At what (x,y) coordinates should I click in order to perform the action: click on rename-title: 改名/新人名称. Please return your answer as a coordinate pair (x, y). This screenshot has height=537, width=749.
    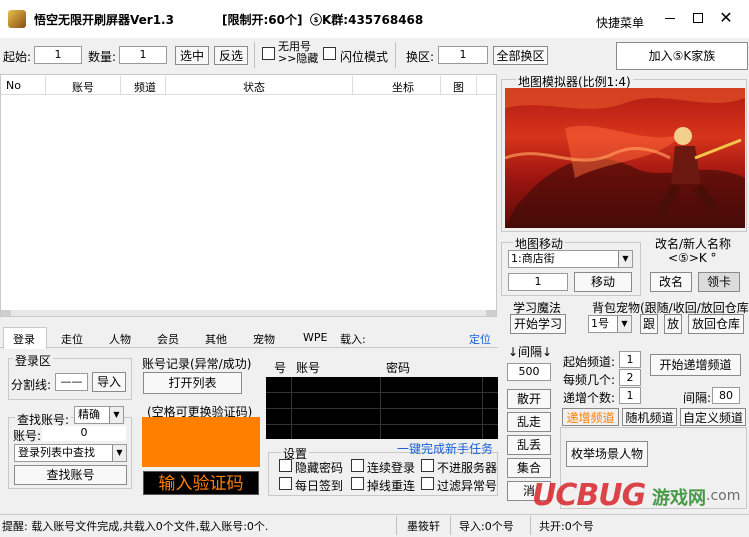
    Looking at the image, I should click on (693, 244).